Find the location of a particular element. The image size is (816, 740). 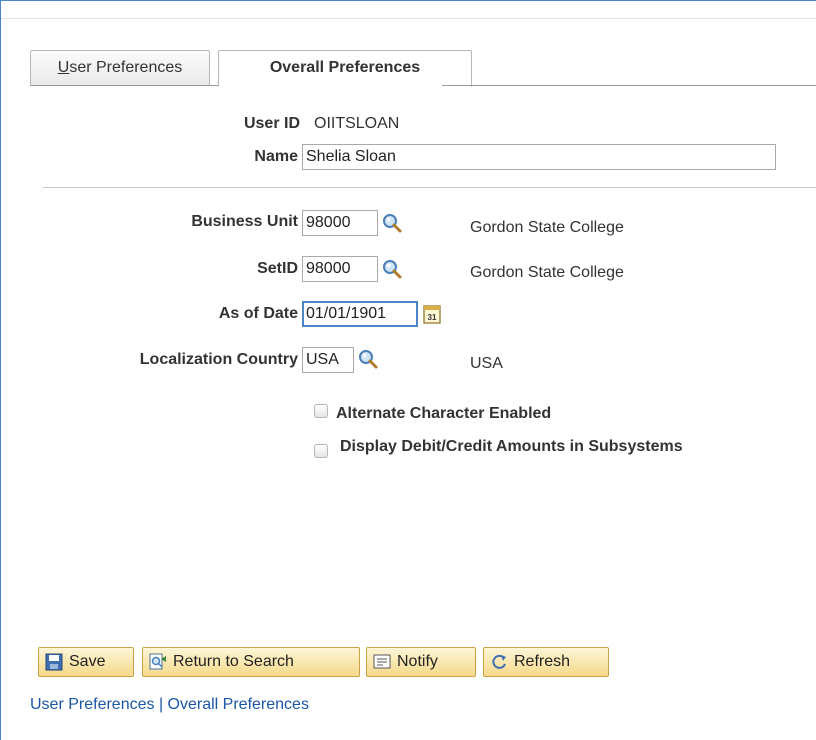

tab-underline-left is located at coordinates (124, 85).